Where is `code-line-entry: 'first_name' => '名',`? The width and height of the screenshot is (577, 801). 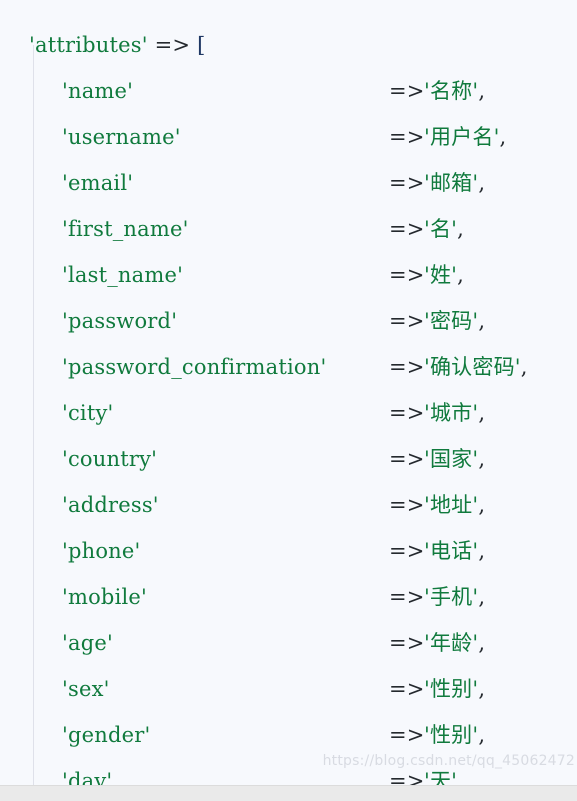 code-line-entry: 'first_name' => '名', is located at coordinates (288, 229).